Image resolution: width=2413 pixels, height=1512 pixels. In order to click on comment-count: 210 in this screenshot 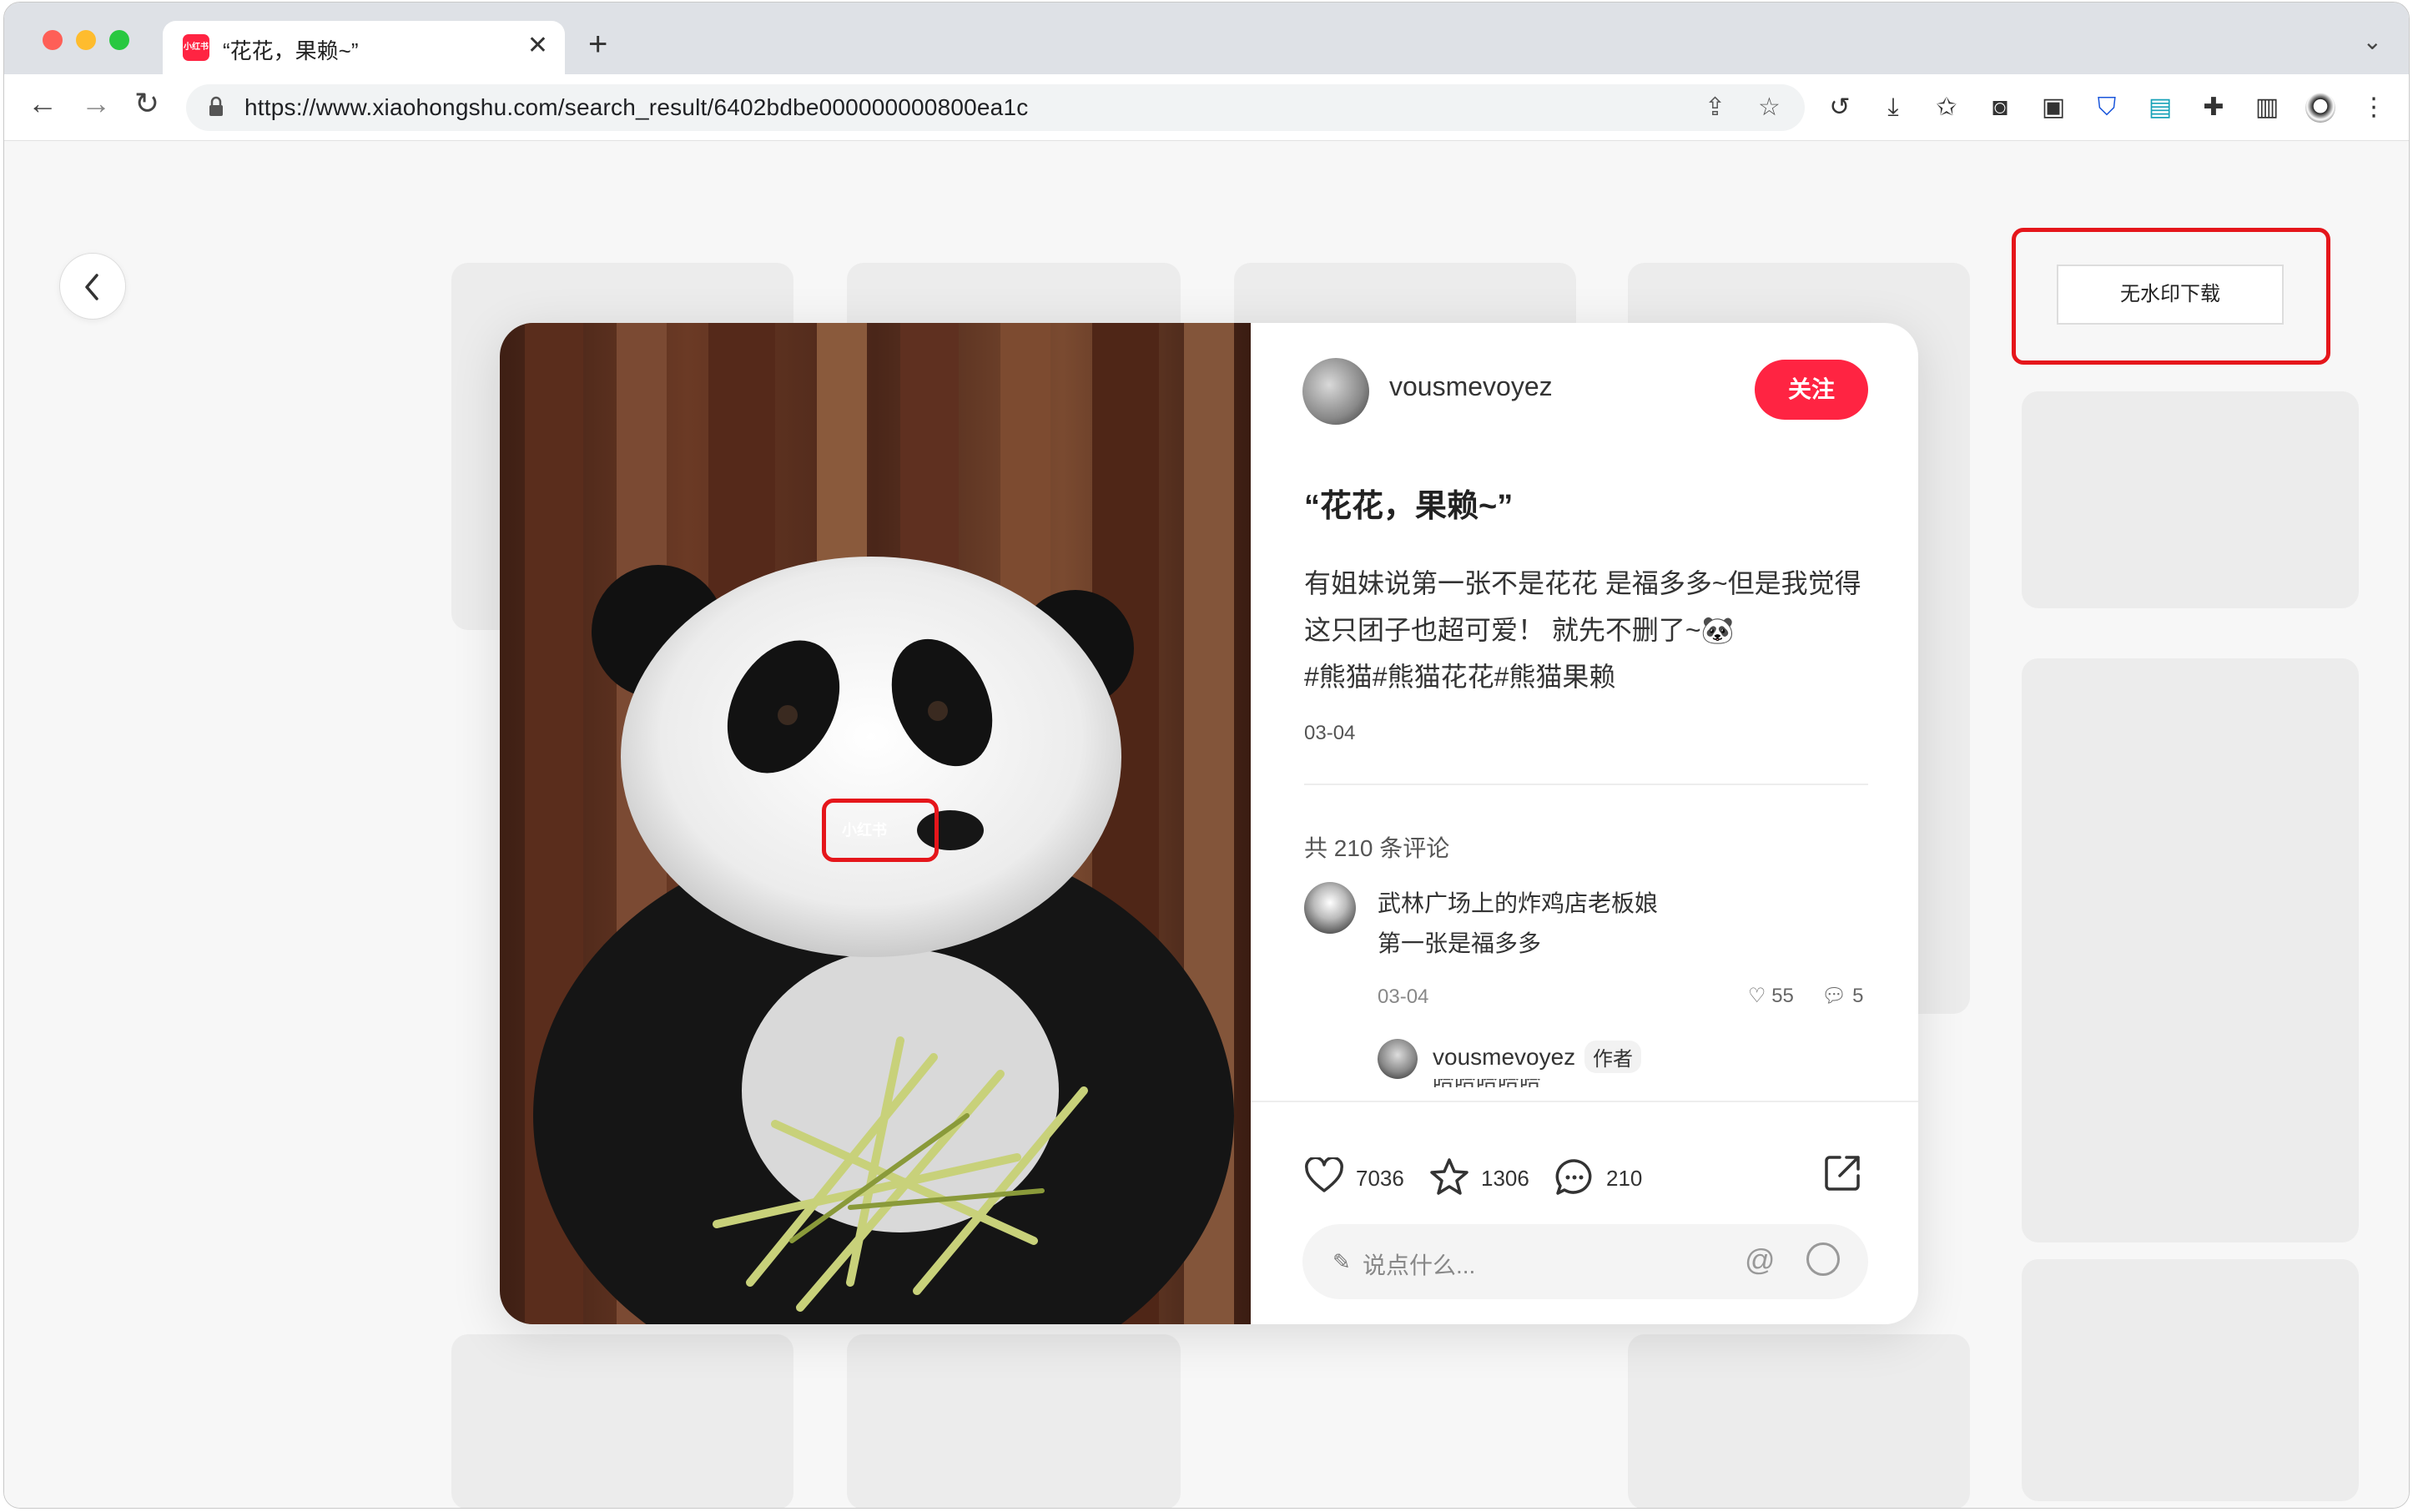, I will do `click(1624, 1178)`.